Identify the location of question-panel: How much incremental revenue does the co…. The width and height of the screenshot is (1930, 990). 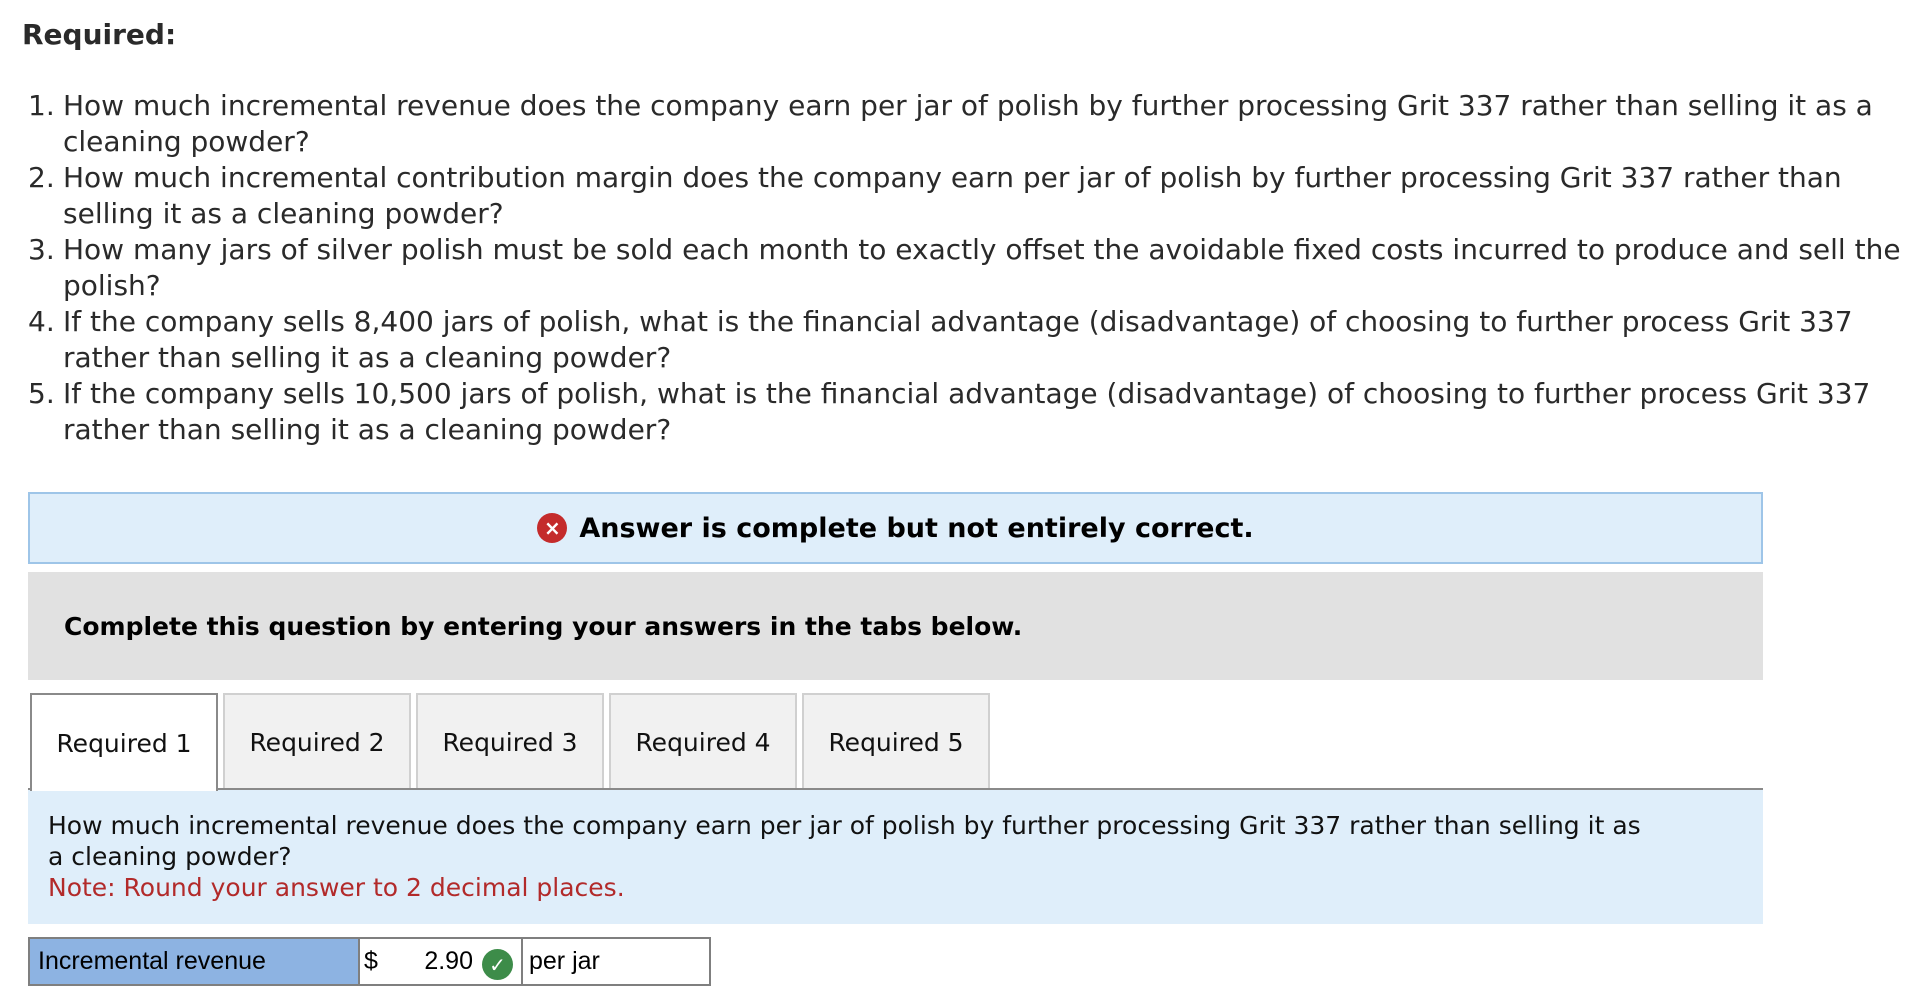
(895, 857).